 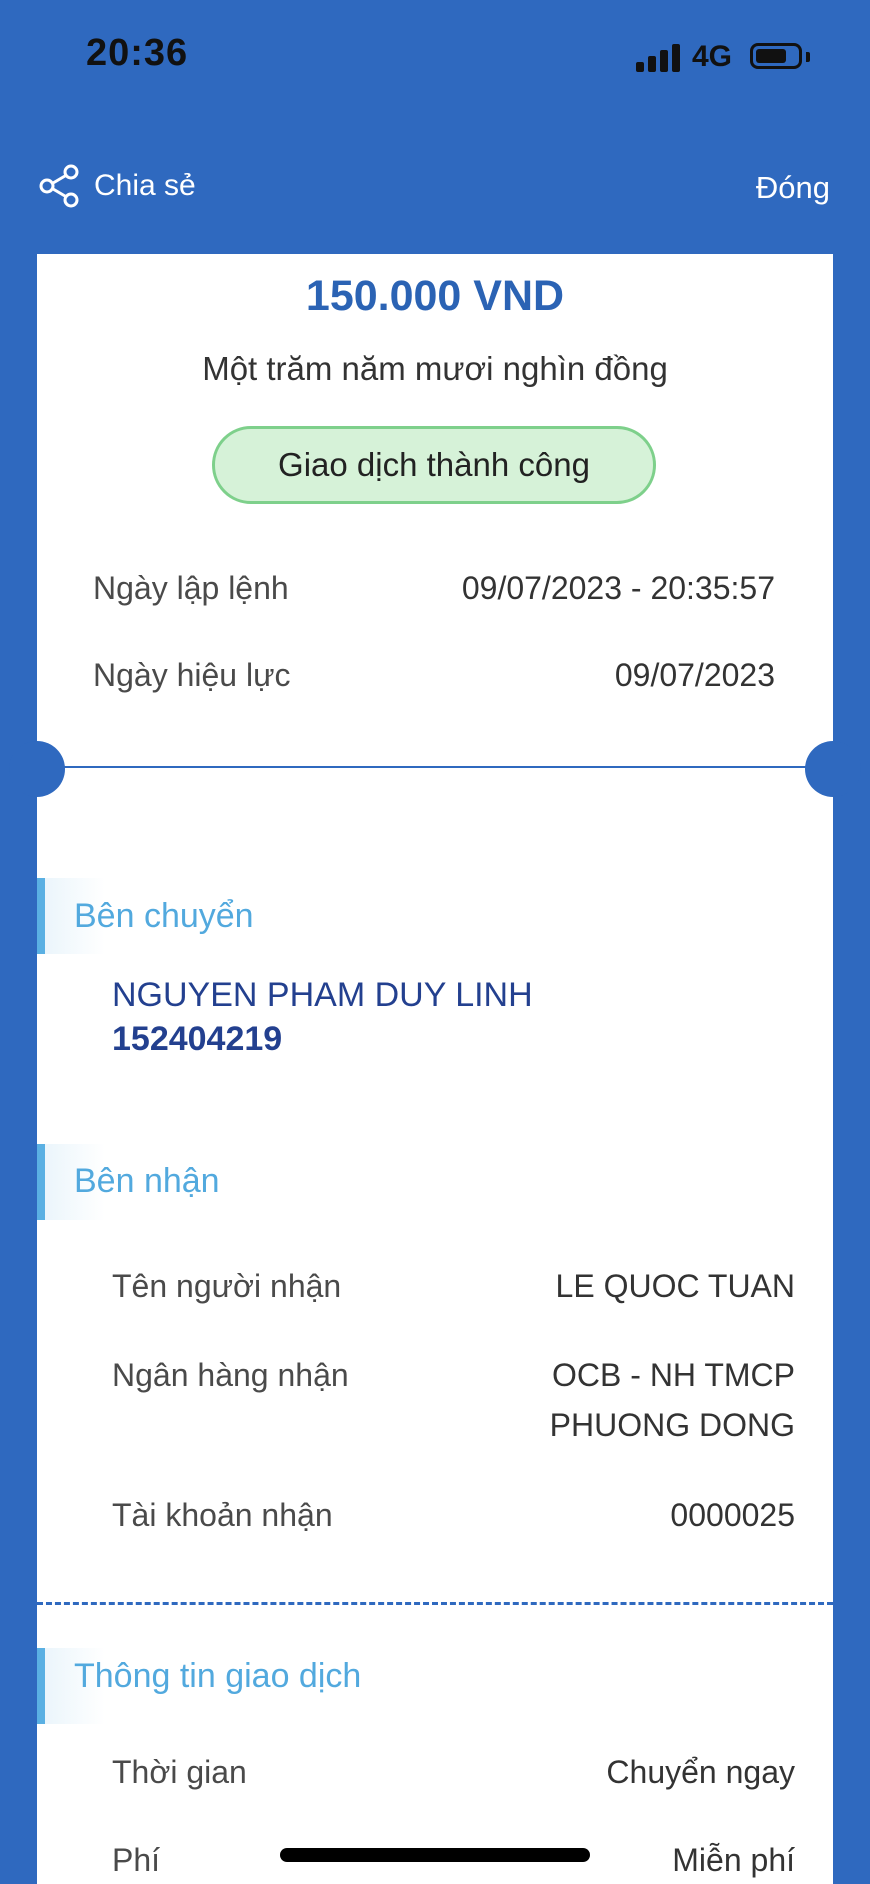 What do you see at coordinates (137, 53) in the screenshot?
I see `status-time: 20:36` at bounding box center [137, 53].